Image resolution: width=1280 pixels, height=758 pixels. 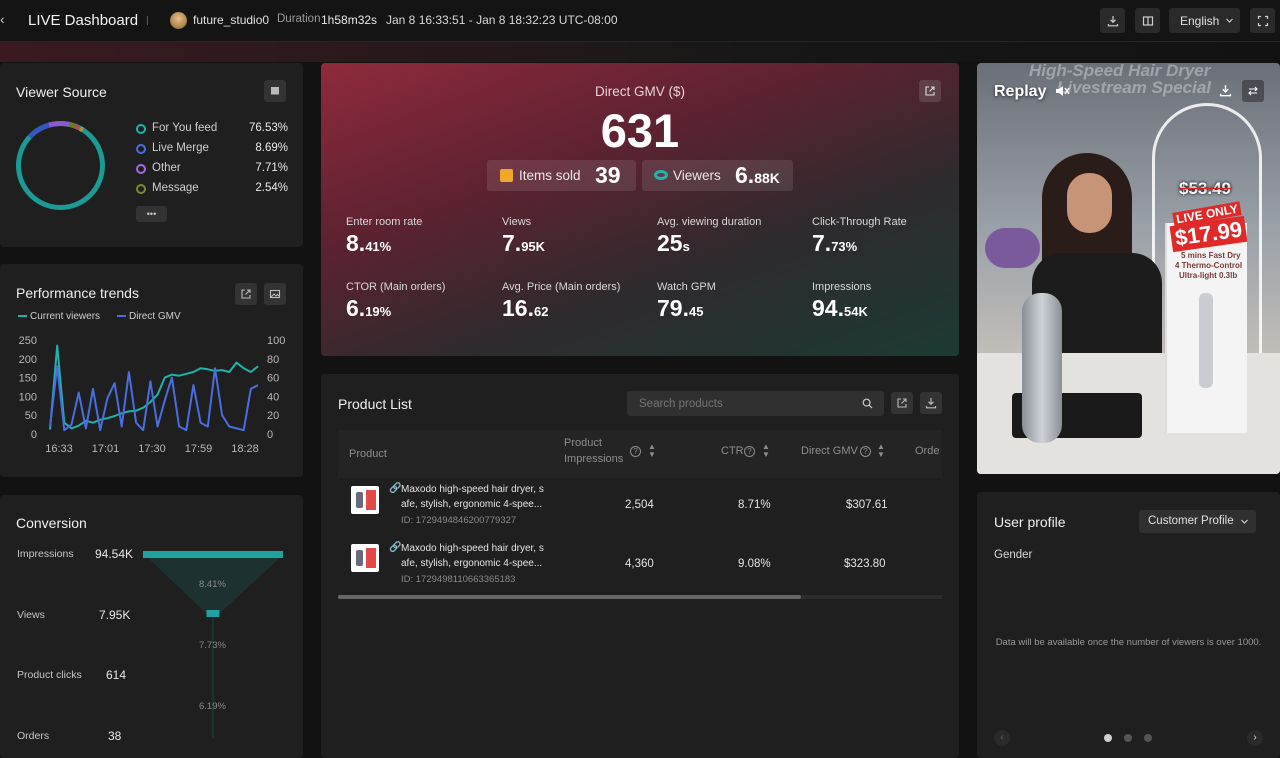 I want to click on items-sold-chip: Items sold 39, so click(x=561, y=175).